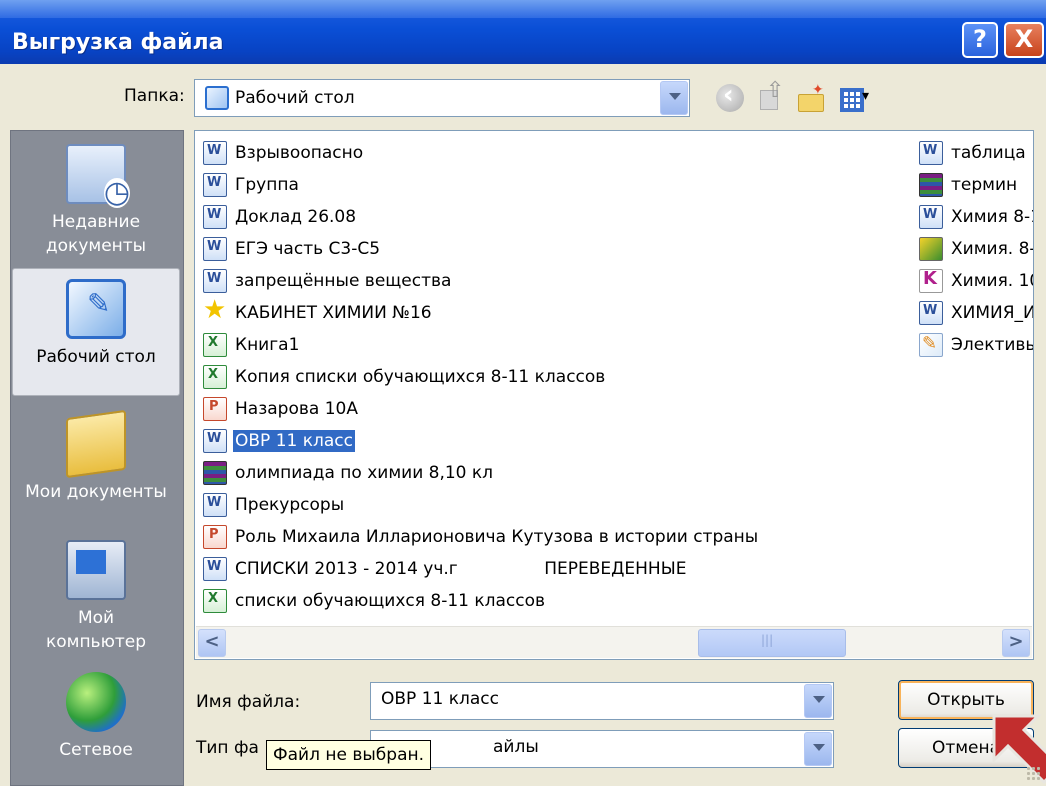  What do you see at coordinates (96, 357) in the screenshot?
I see `place-label: Рабочий стол` at bounding box center [96, 357].